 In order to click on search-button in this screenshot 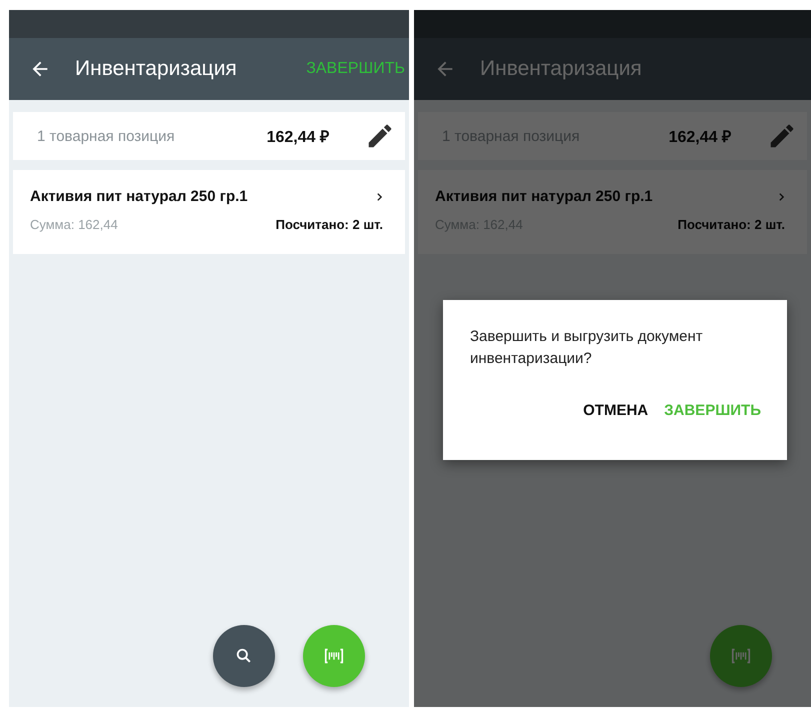, I will do `click(244, 656)`.